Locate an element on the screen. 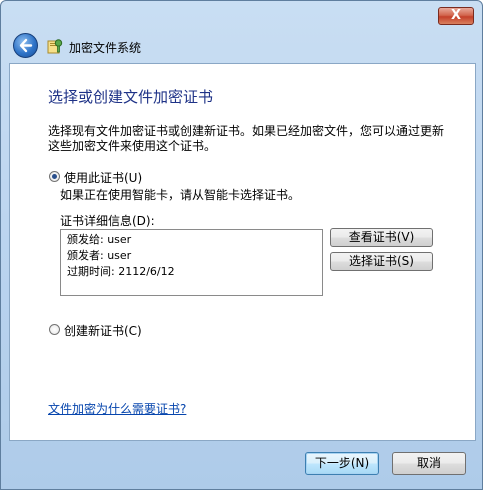  create-cert-radio is located at coordinates (54, 329).